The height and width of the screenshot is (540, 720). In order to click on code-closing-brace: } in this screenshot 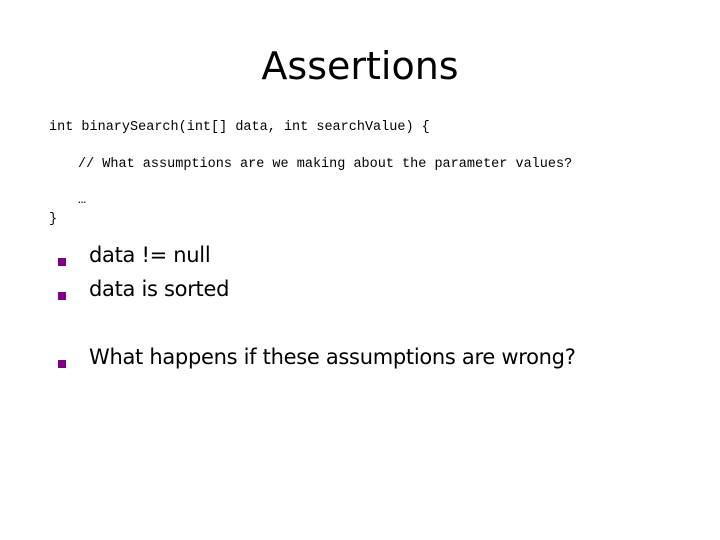, I will do `click(53, 219)`.